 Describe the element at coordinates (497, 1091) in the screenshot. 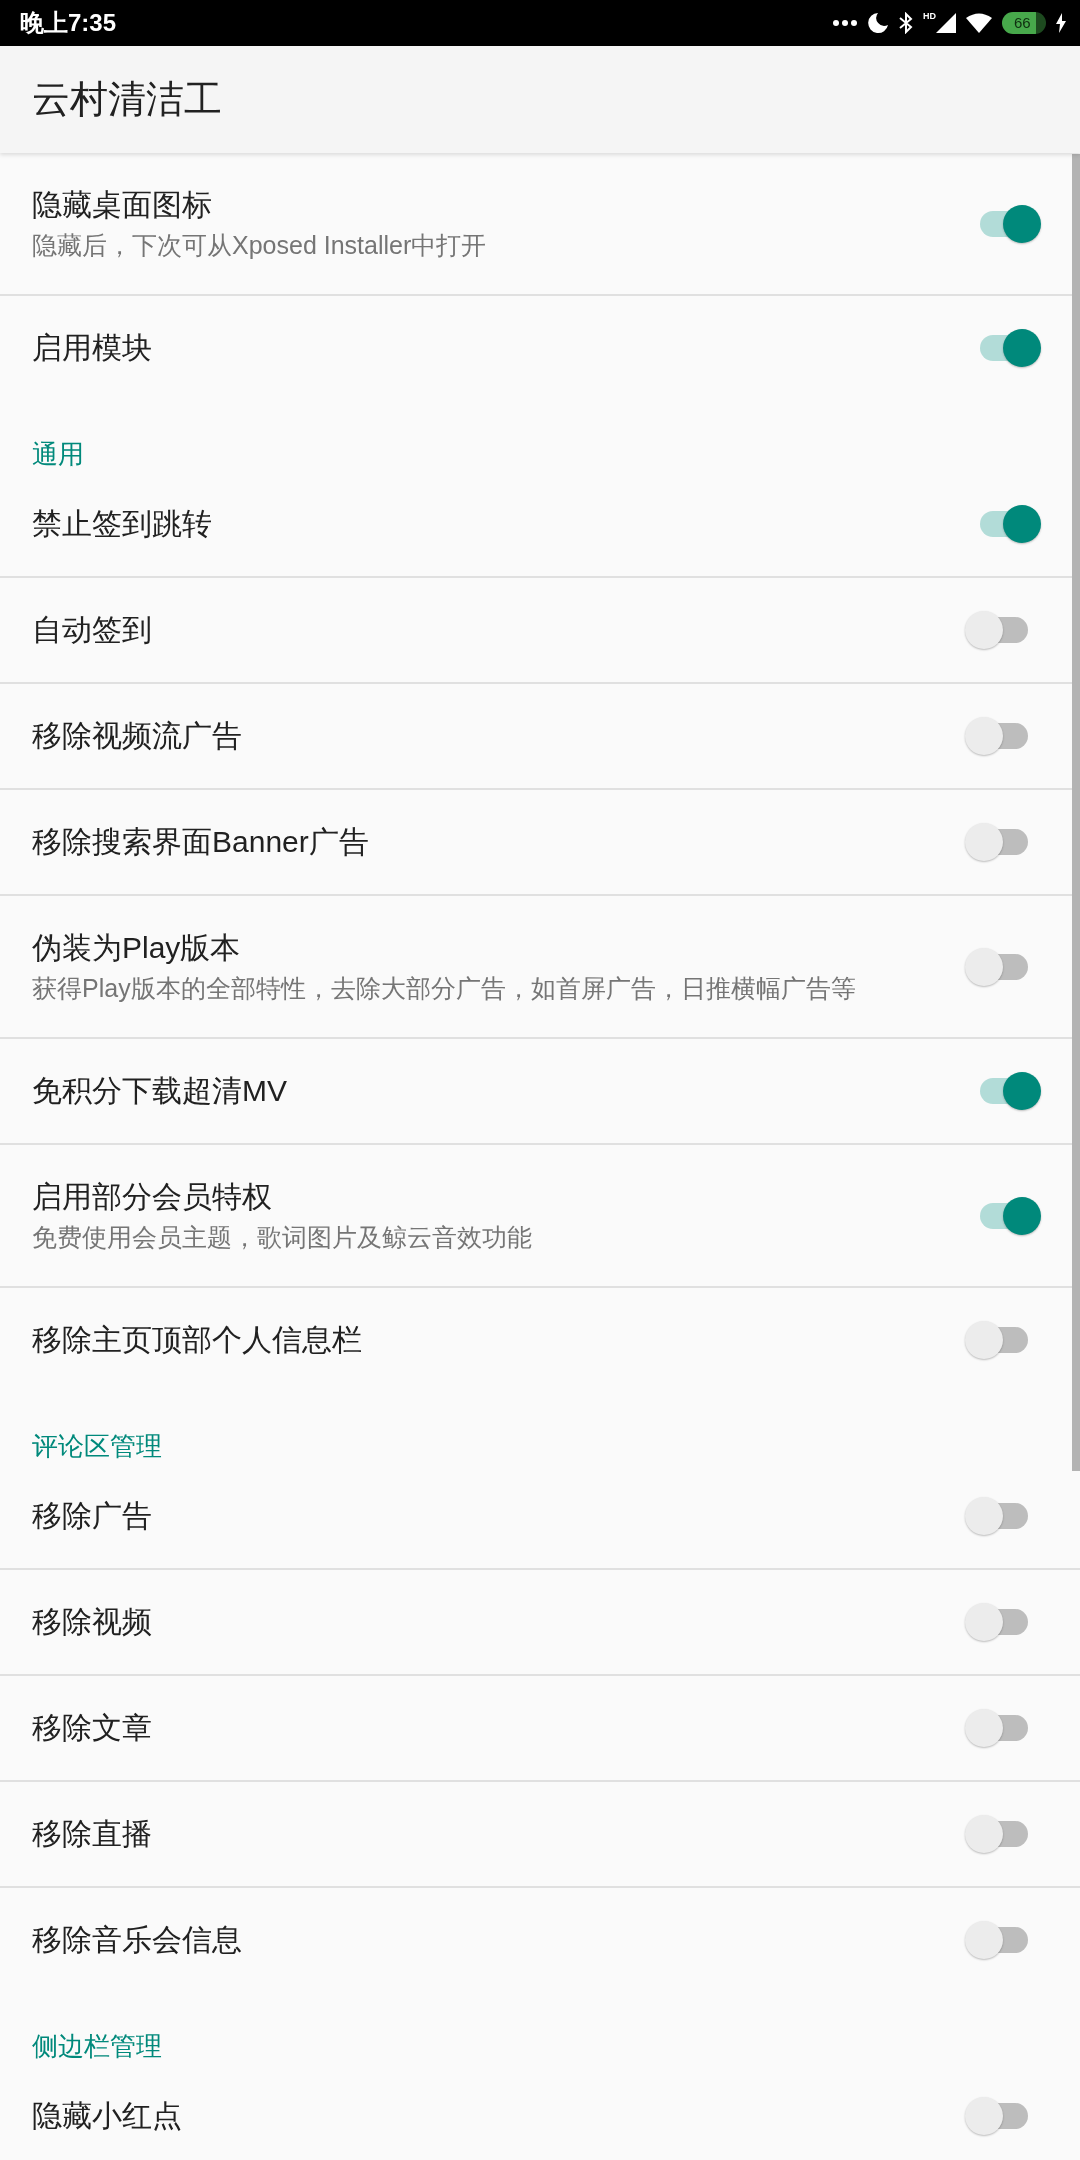

I see `preference-title: 免积分下载超清MV` at that location.